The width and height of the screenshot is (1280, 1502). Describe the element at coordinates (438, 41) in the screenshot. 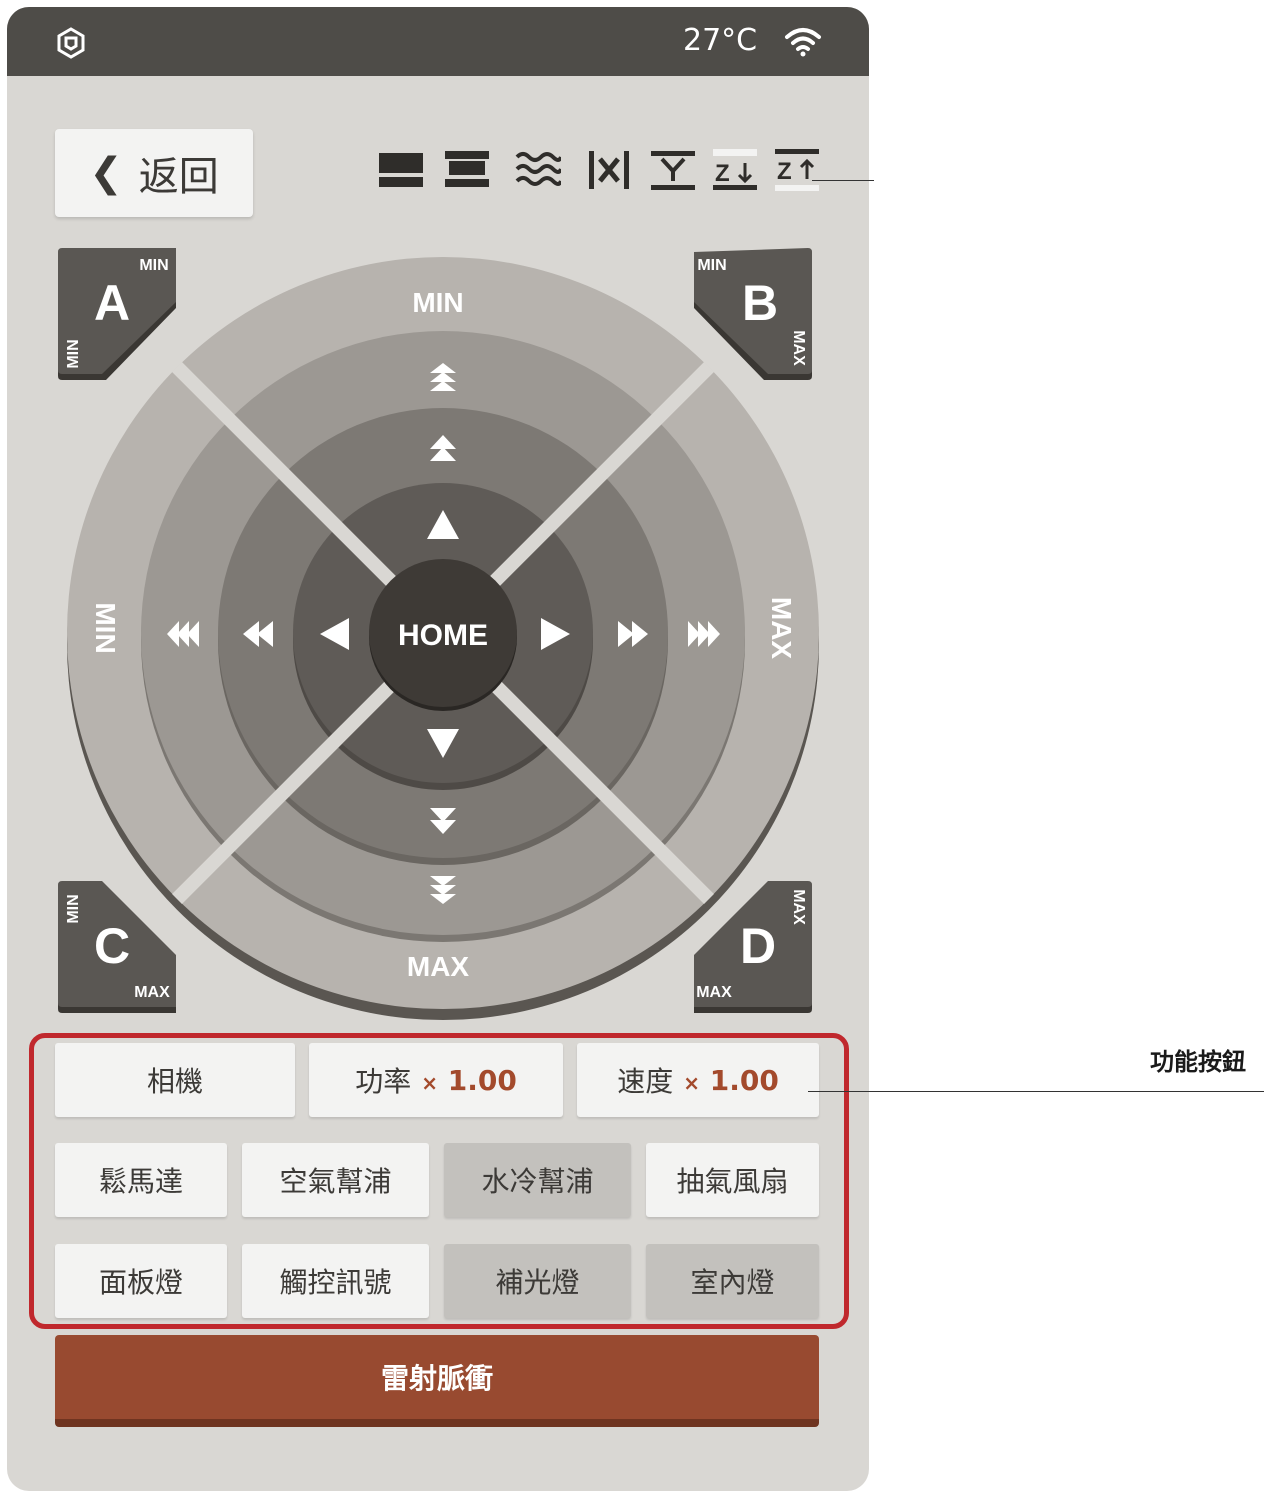

I see `status-bar: 27°C` at that location.